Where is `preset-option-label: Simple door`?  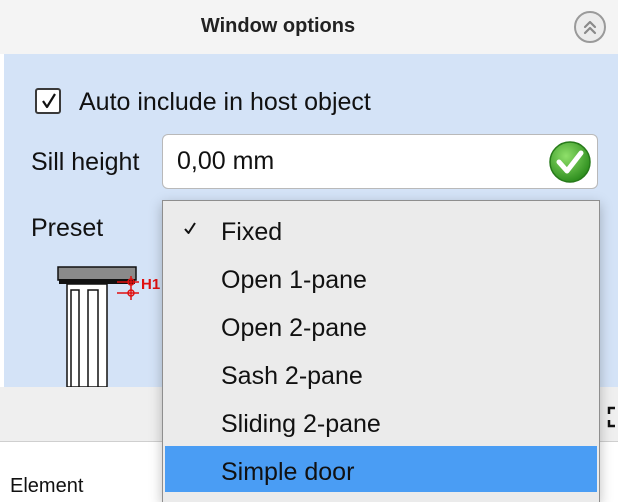 preset-option-label: Simple door is located at coordinates (288, 472).